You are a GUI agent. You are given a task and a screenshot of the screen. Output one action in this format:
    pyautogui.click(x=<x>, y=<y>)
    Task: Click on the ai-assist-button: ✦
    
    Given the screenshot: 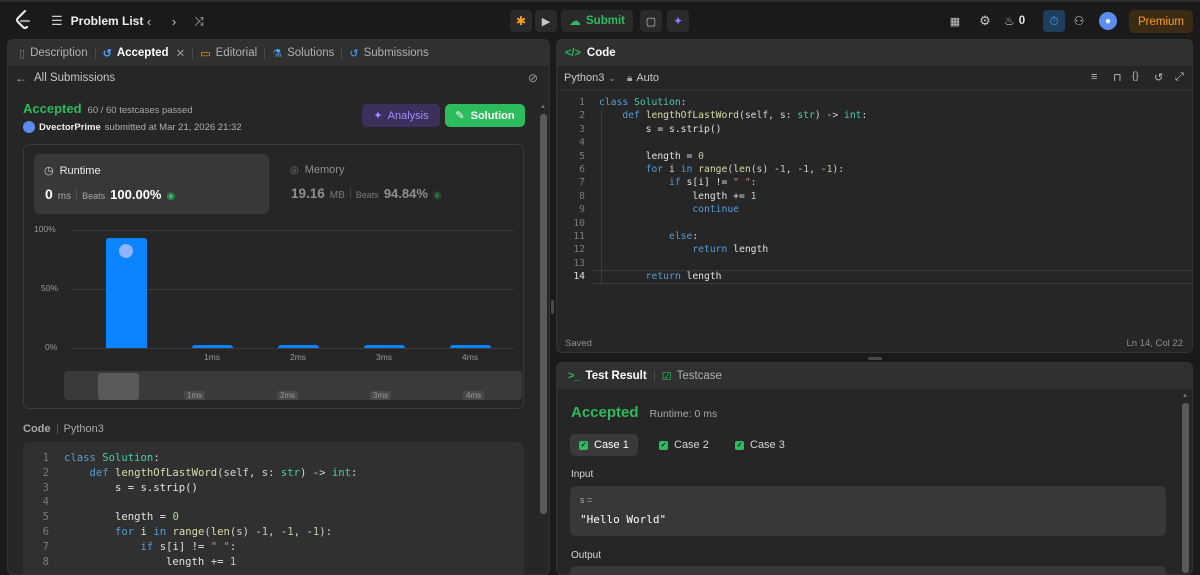 What is the action you would take?
    pyautogui.click(x=678, y=21)
    